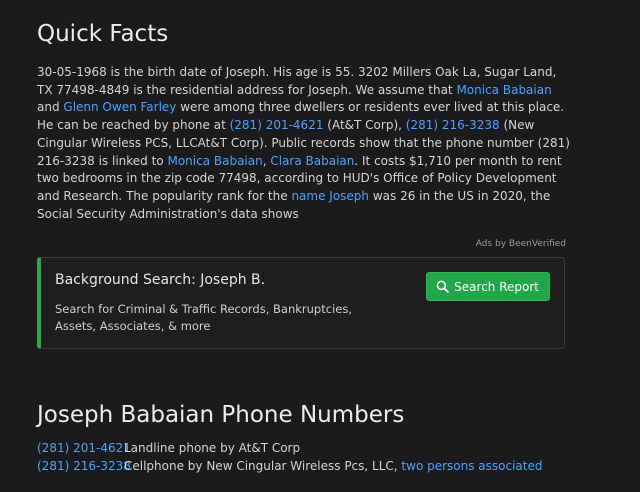 Image resolution: width=640 pixels, height=492 pixels. I want to click on phone-description: Landline phone by At&T Corp, so click(212, 448).